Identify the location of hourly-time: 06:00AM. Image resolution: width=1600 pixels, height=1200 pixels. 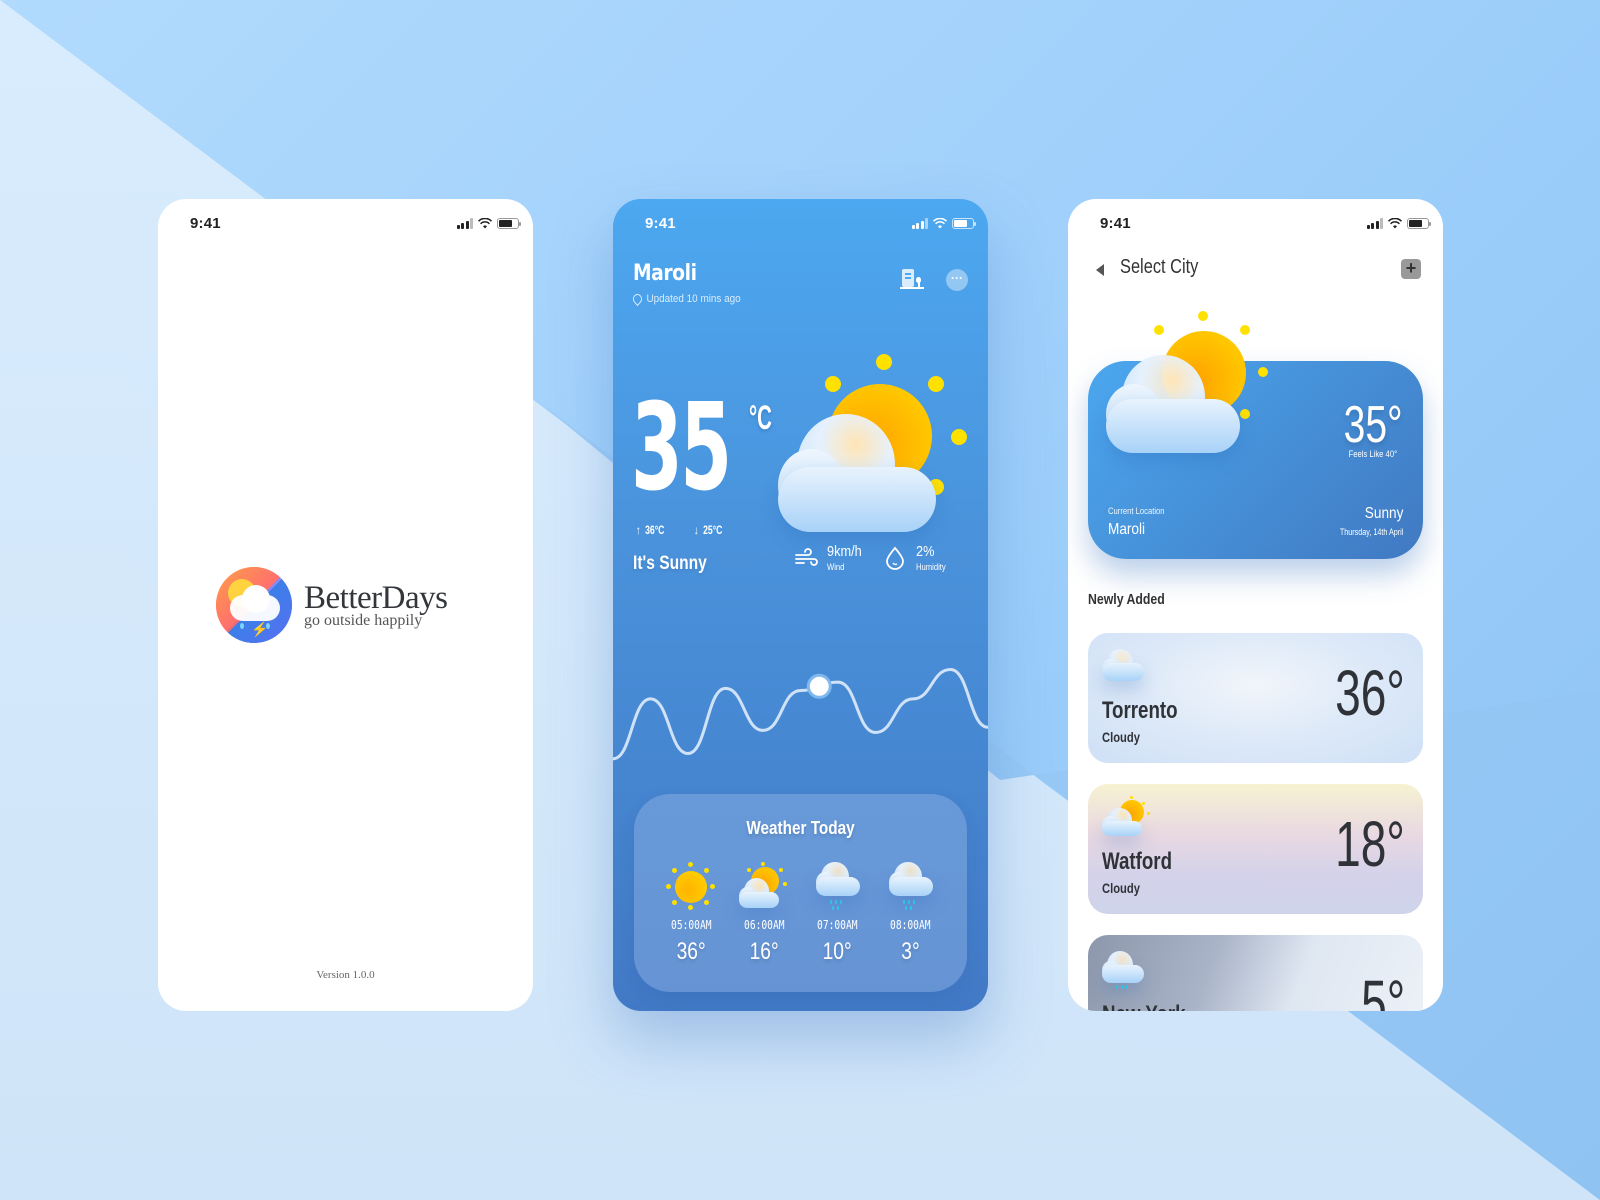
(764, 925).